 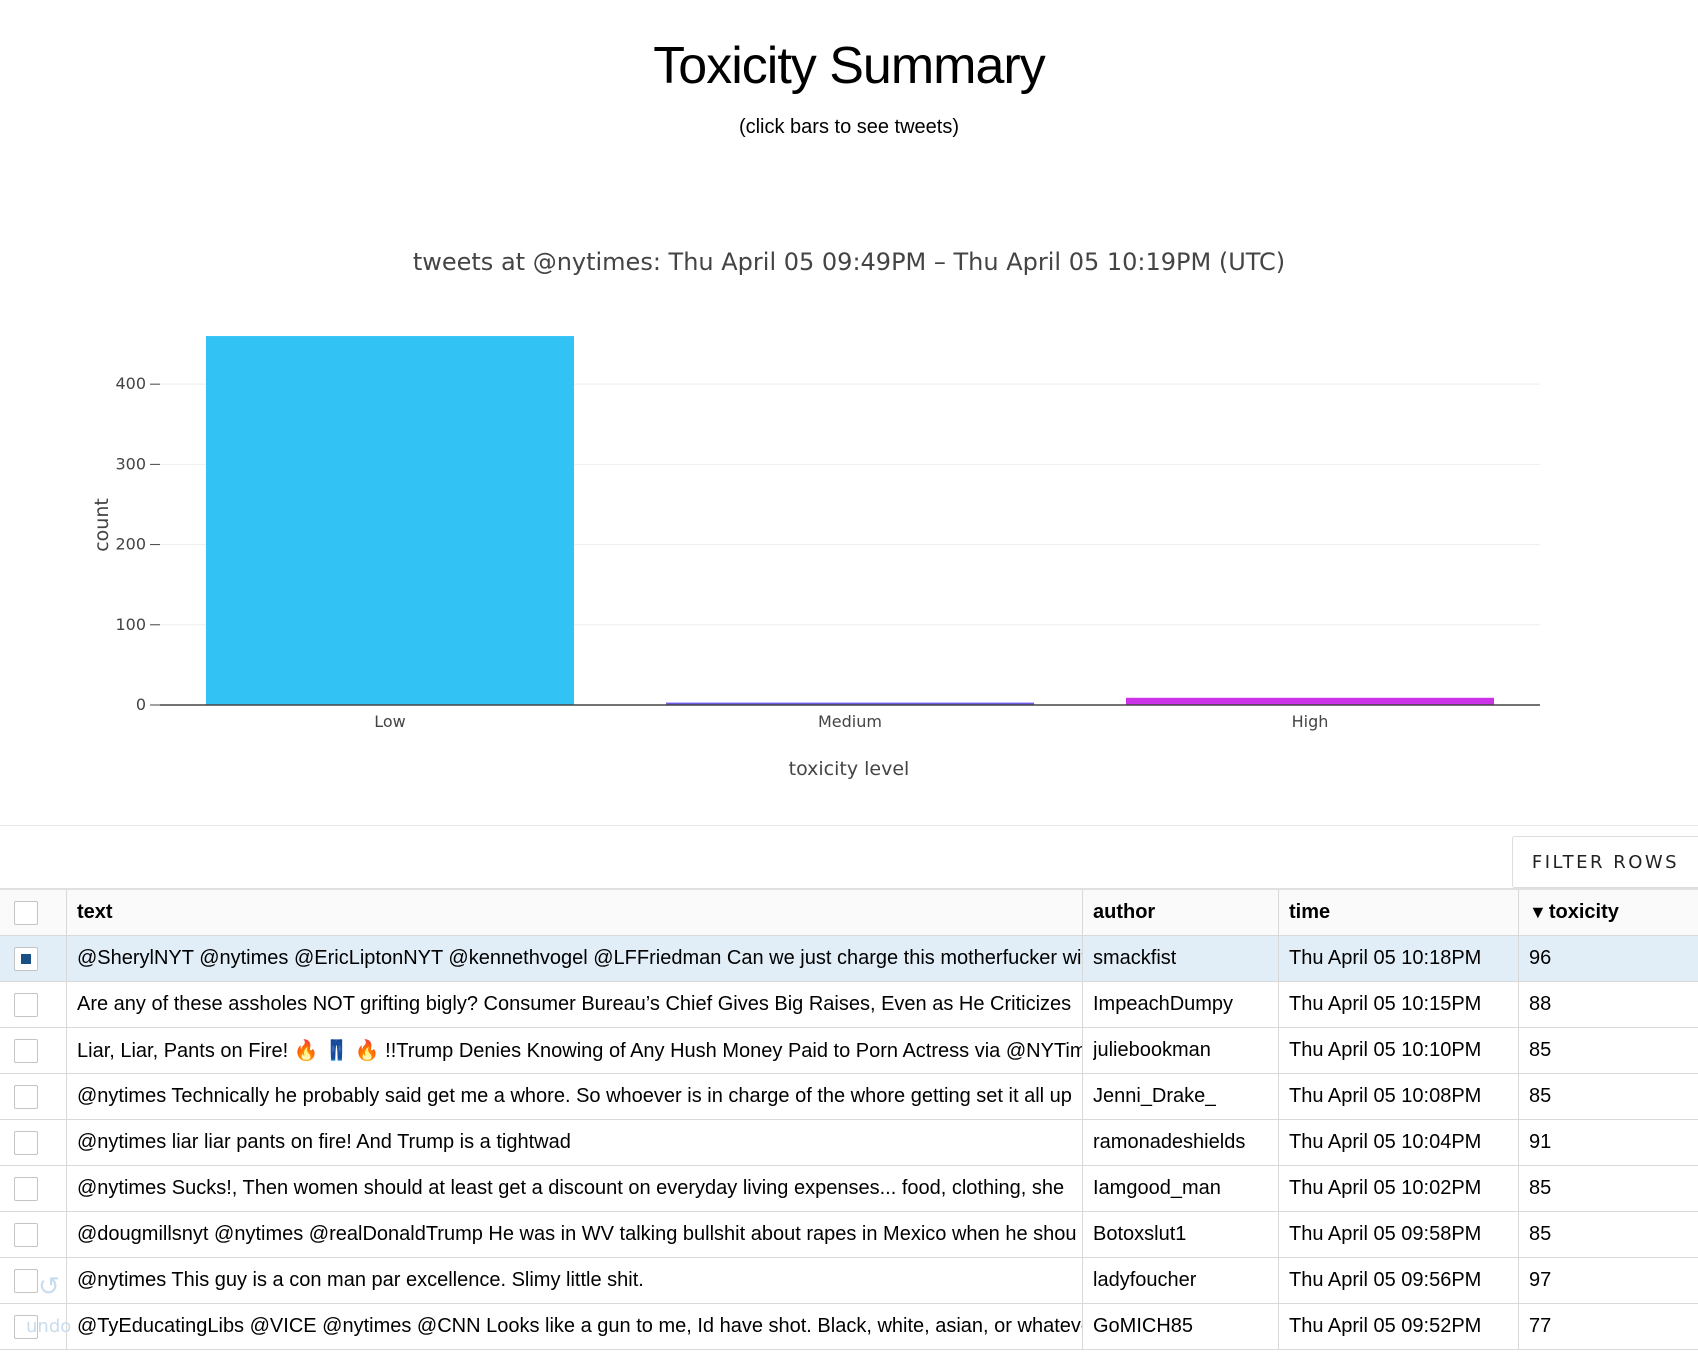 What do you see at coordinates (1181, 1142) in the screenshot?
I see `author-cell: ramonadeshields` at bounding box center [1181, 1142].